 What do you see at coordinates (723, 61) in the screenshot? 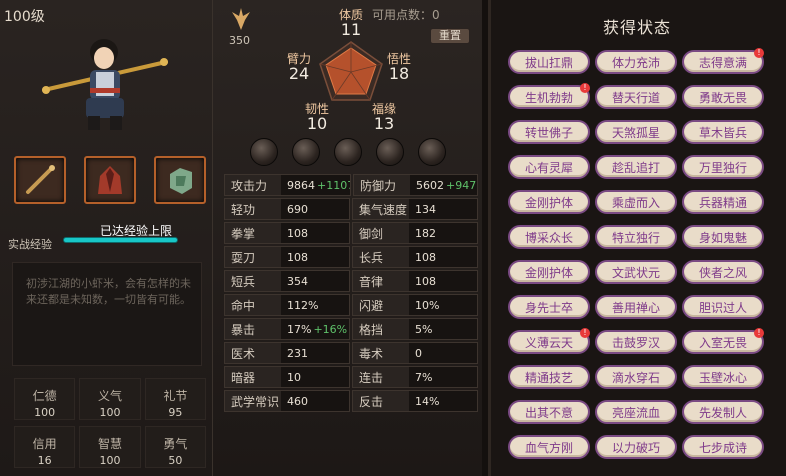
I see `status-chip: 志得意满!` at bounding box center [723, 61].